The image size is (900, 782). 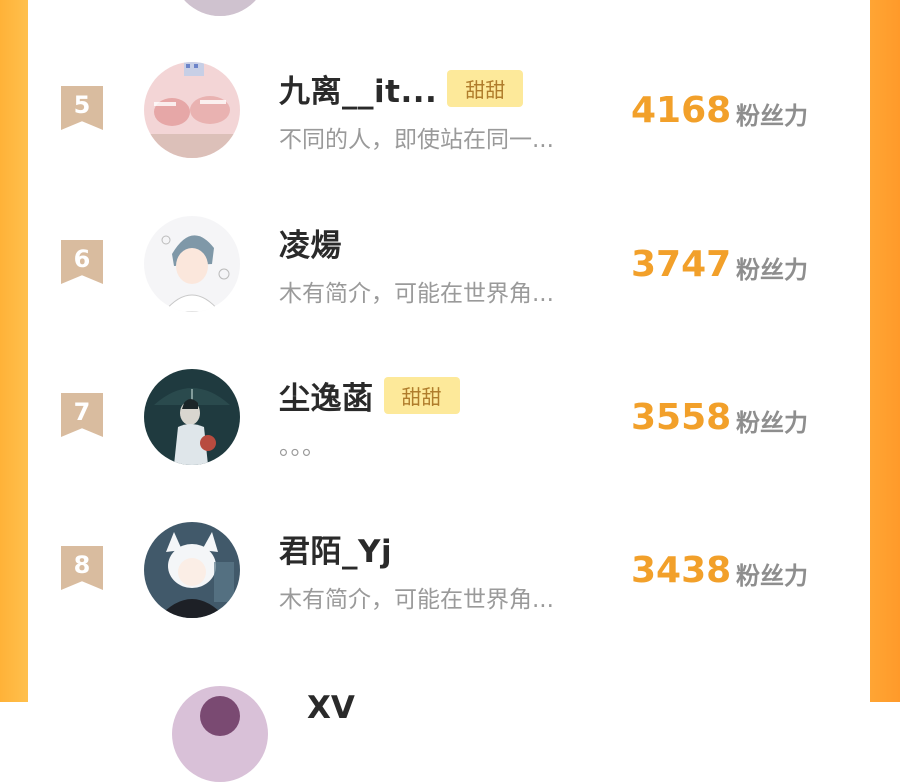 I want to click on right-orange-border, so click(x=885, y=351).